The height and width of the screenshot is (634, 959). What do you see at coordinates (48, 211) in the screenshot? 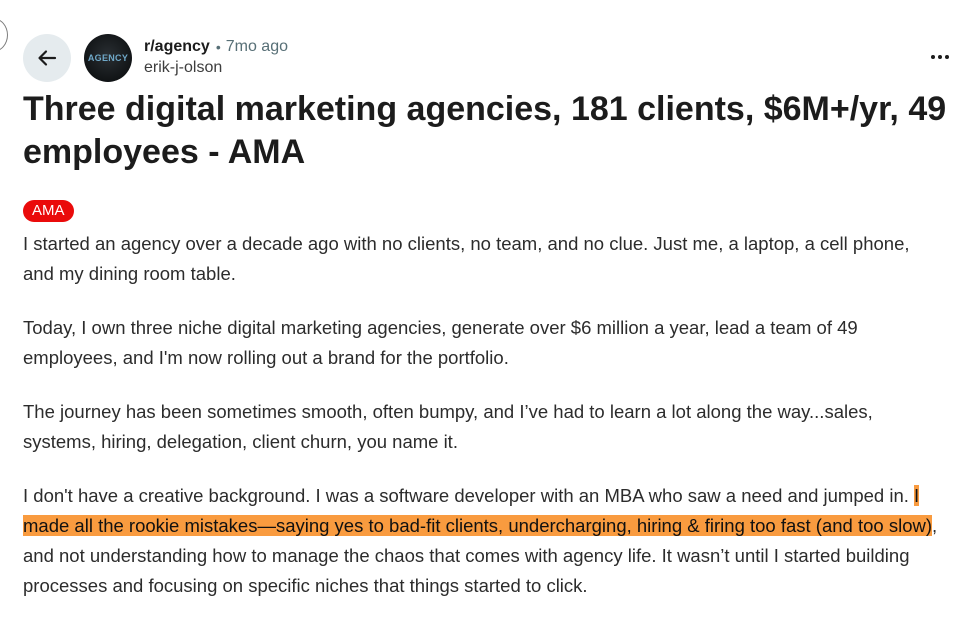
I see `ama-flair-badge: AMA` at bounding box center [48, 211].